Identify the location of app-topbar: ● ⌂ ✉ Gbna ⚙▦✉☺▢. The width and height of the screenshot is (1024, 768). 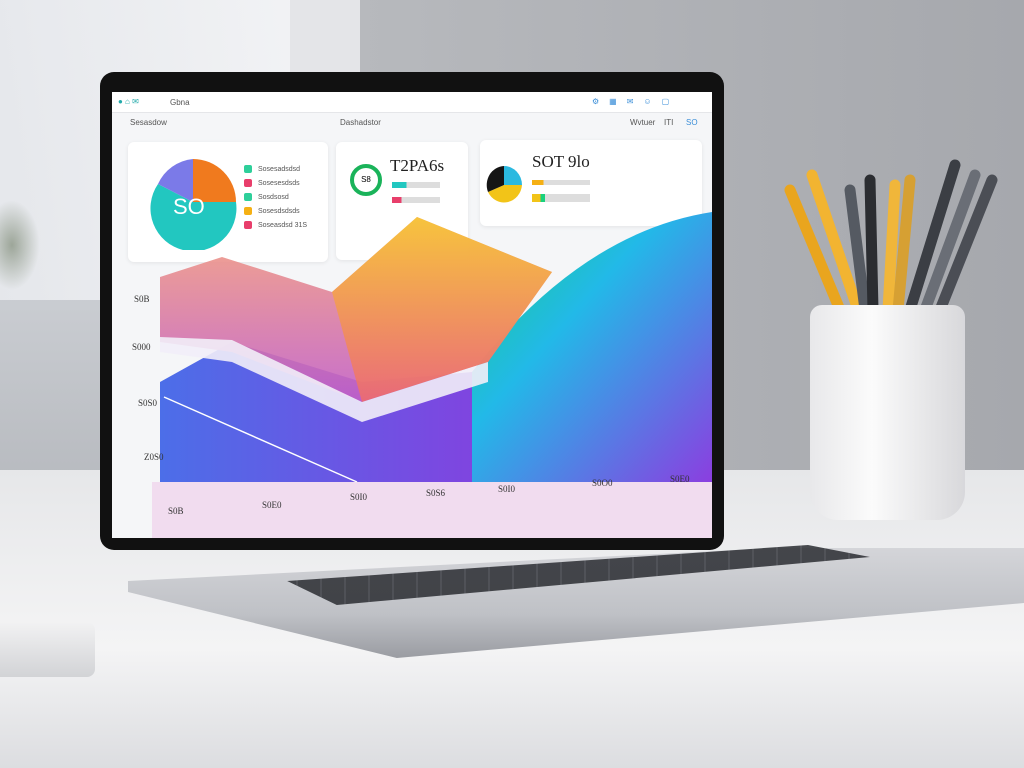
(412, 102).